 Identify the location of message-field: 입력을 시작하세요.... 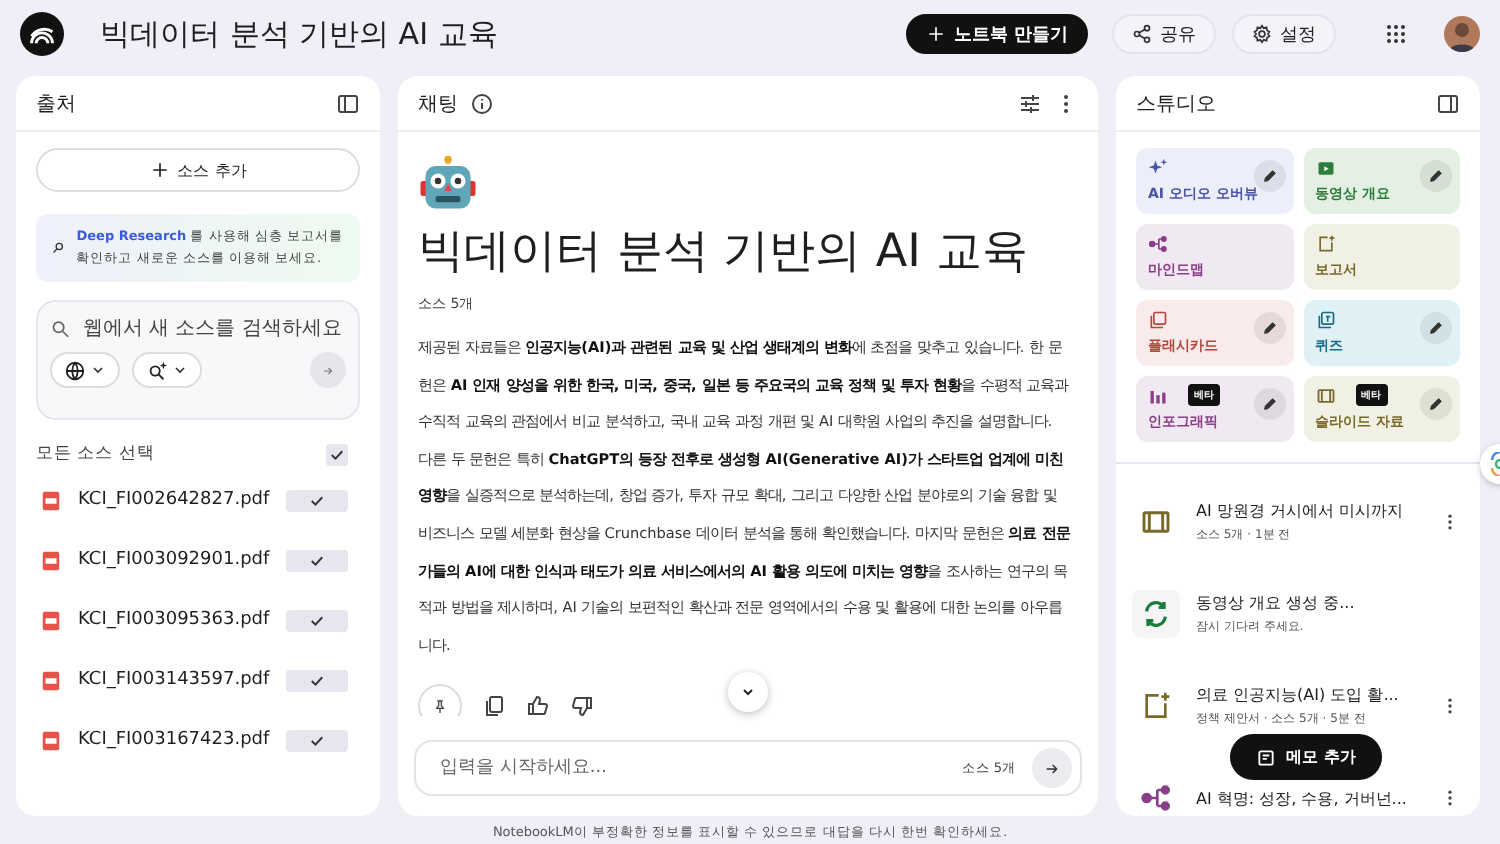
(691, 768).